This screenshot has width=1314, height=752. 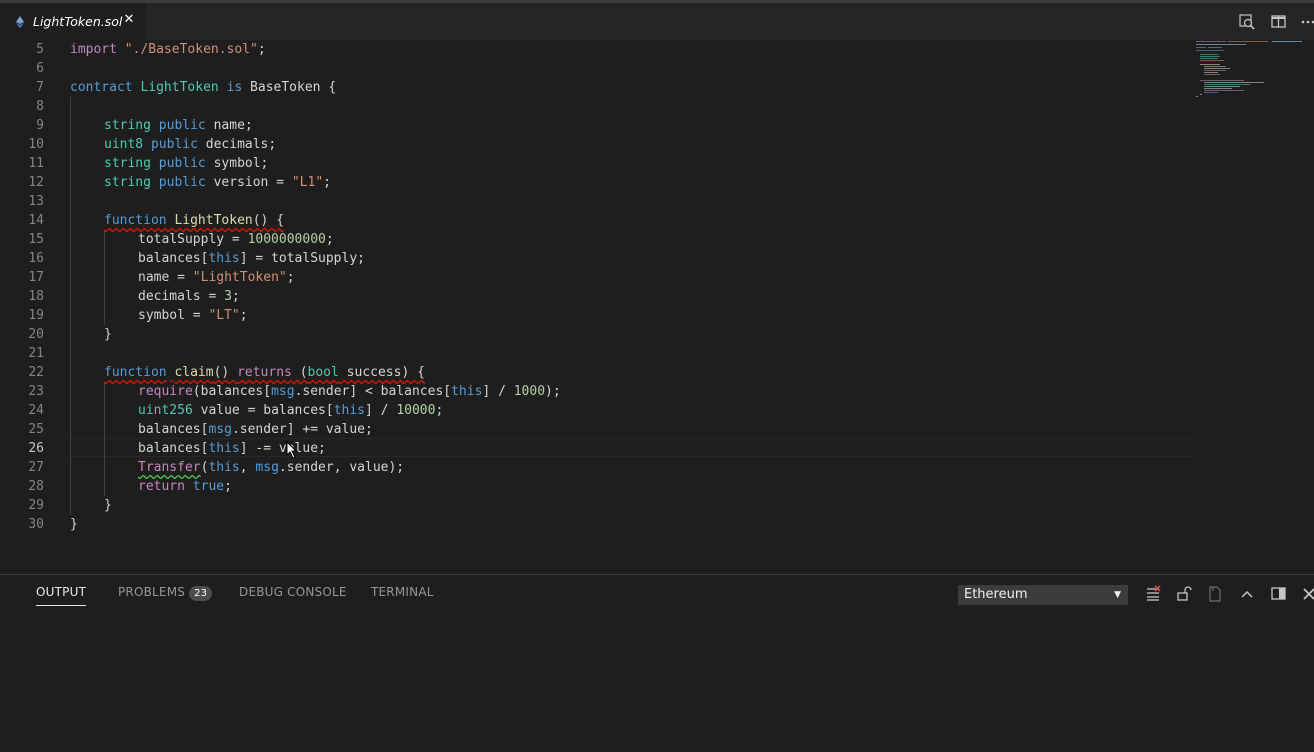 I want to click on line-number: 20, so click(x=36, y=334).